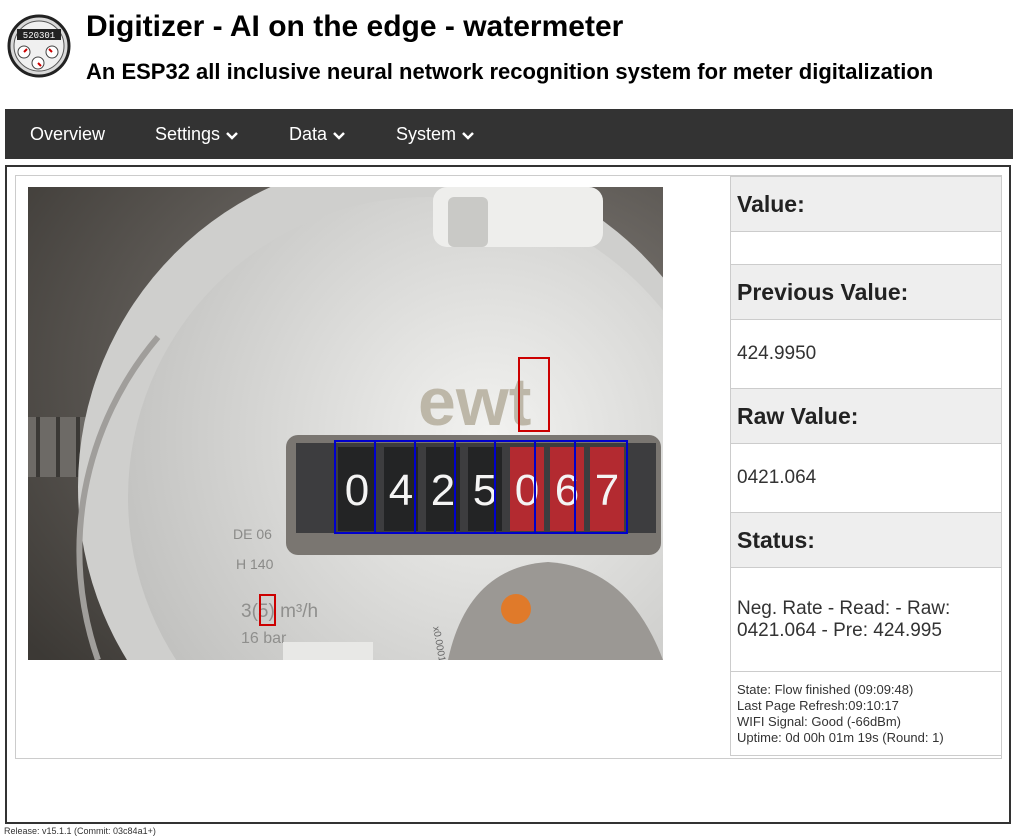 The width and height of the screenshot is (1031, 838). Describe the element at coordinates (474, 402) in the screenshot. I see `svg-text: ewt` at that location.